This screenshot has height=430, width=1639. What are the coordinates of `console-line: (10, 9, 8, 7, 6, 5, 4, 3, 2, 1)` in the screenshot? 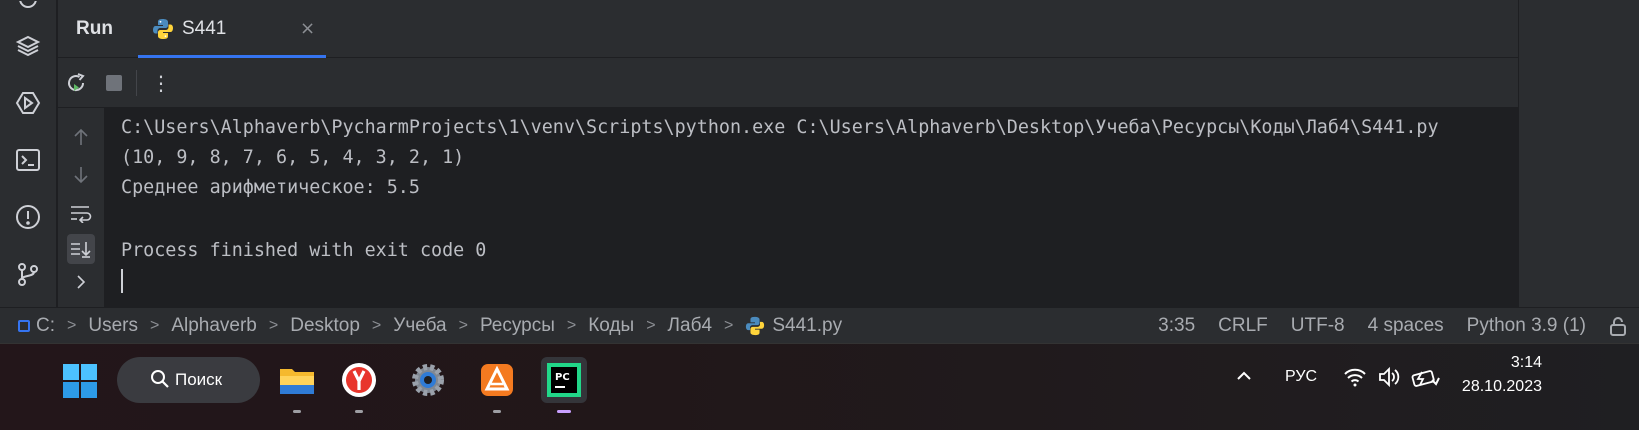 It's located at (293, 157).